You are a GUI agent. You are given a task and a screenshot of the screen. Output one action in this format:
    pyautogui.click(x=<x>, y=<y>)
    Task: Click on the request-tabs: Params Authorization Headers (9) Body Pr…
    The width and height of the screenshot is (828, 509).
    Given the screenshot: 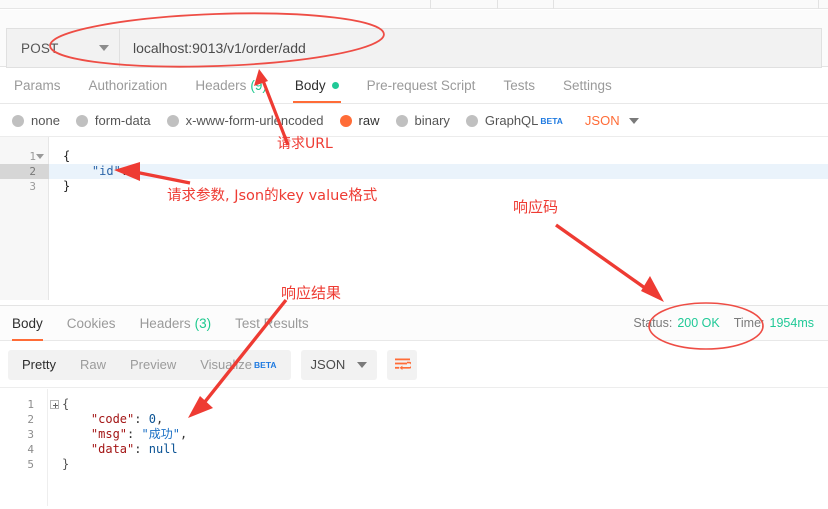 What is the action you would take?
    pyautogui.click(x=414, y=86)
    